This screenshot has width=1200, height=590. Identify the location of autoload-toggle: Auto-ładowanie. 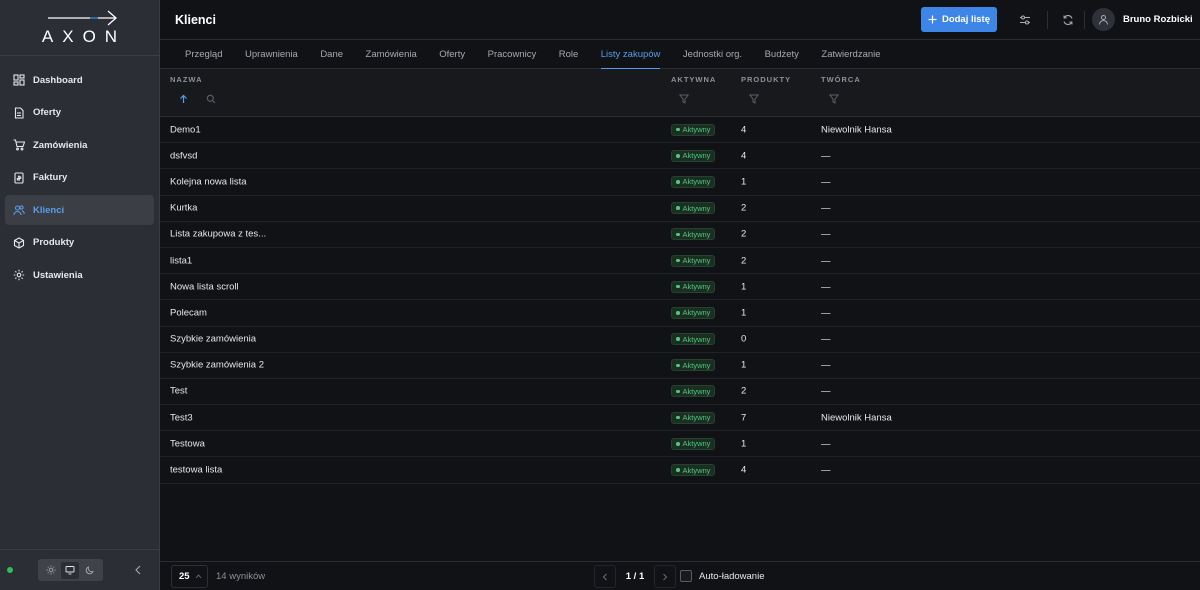
(722, 576).